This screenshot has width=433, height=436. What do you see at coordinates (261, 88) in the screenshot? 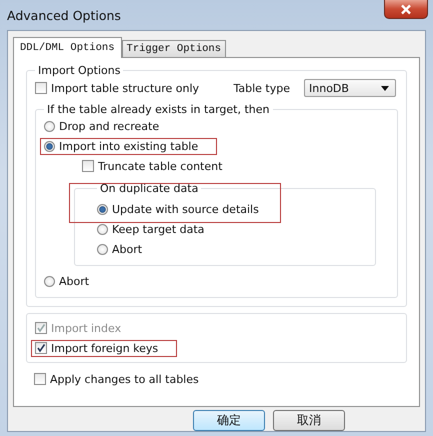
I see `field-label: Table type` at bounding box center [261, 88].